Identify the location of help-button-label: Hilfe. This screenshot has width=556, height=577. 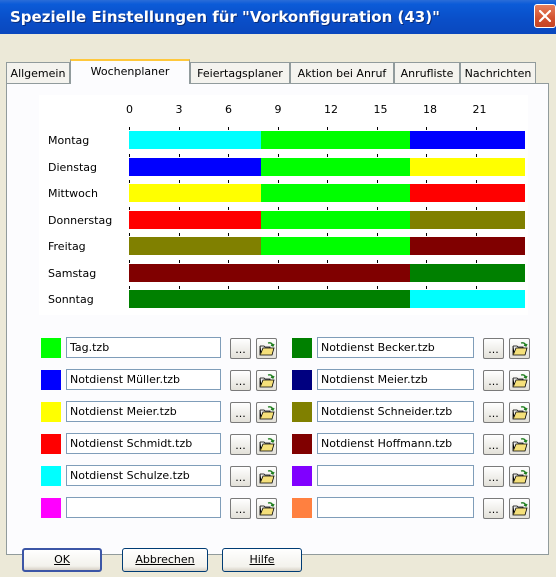
(262, 559).